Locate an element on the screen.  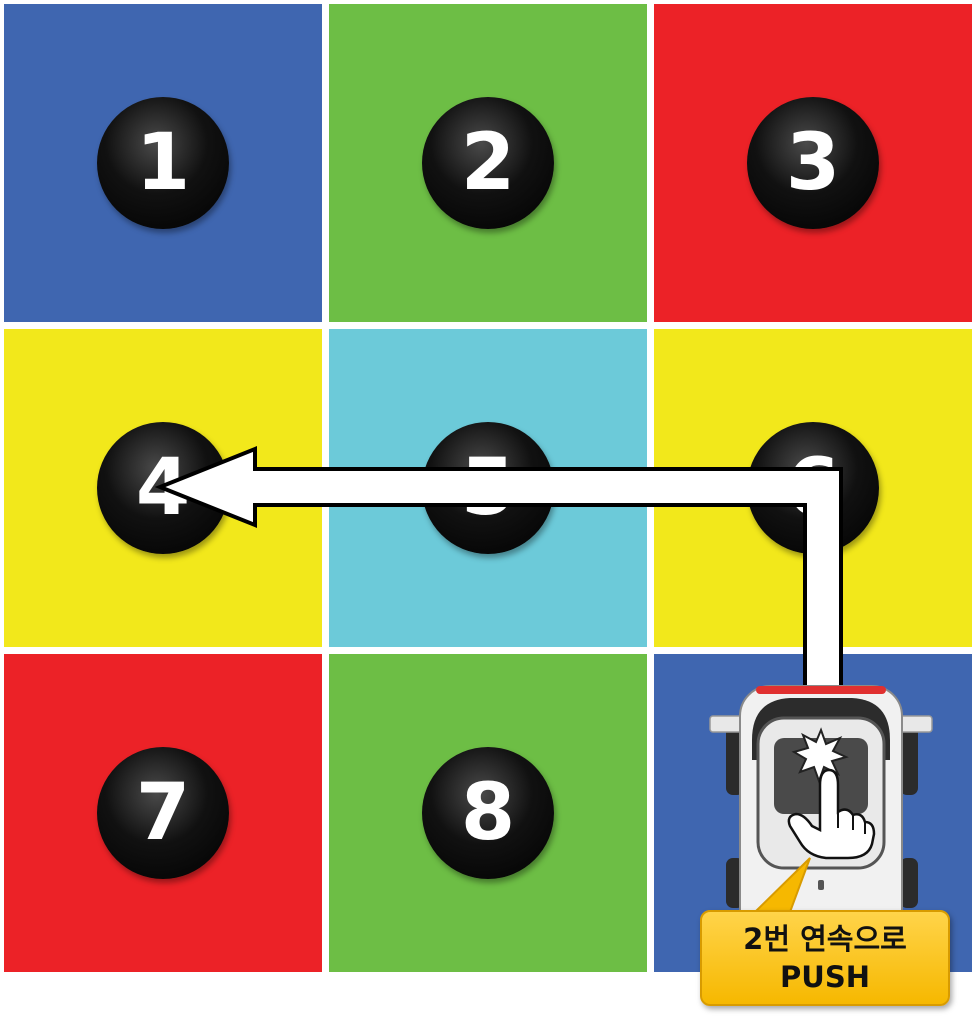
number-badge-1: 1 is located at coordinates (163, 163).